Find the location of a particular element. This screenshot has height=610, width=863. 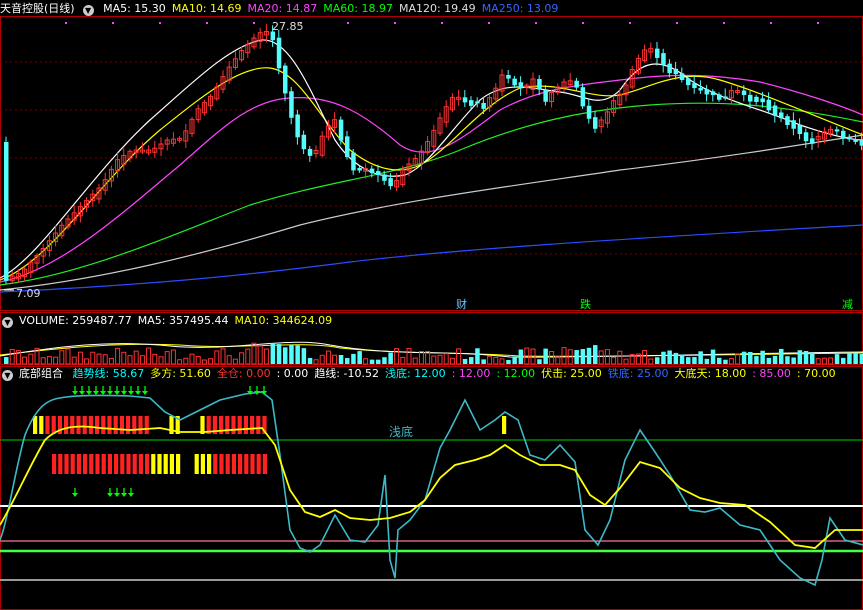

event-marker-finance: 财 is located at coordinates (461, 304).